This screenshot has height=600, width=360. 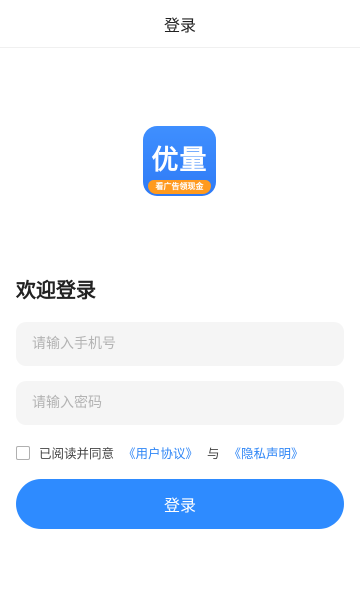 I want to click on user-agreement-link: 《用户协议》, so click(x=160, y=452).